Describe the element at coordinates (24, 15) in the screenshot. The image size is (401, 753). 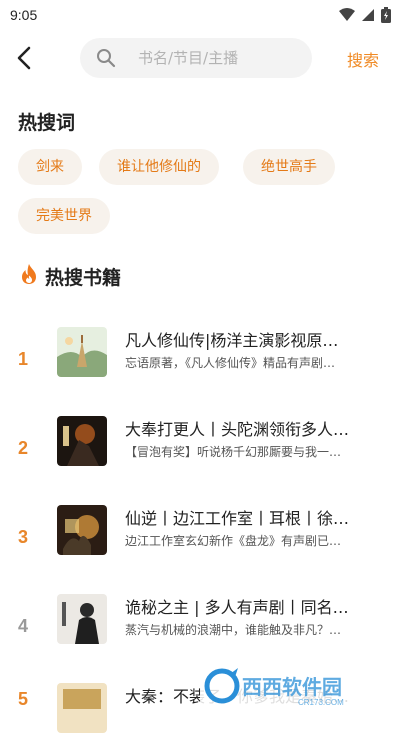
I see `status-time: 9:05` at that location.